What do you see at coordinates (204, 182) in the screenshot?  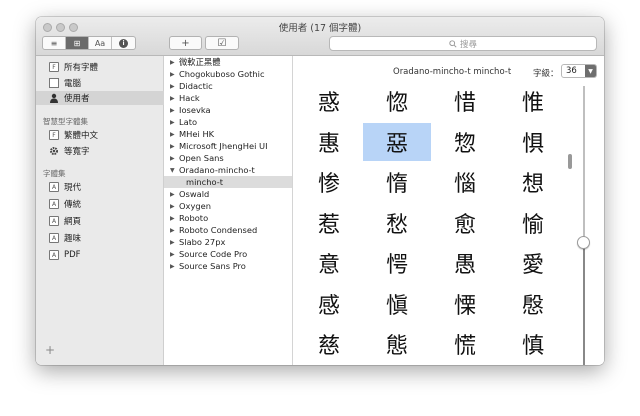 I see `font-face-name: mincho-t` at bounding box center [204, 182].